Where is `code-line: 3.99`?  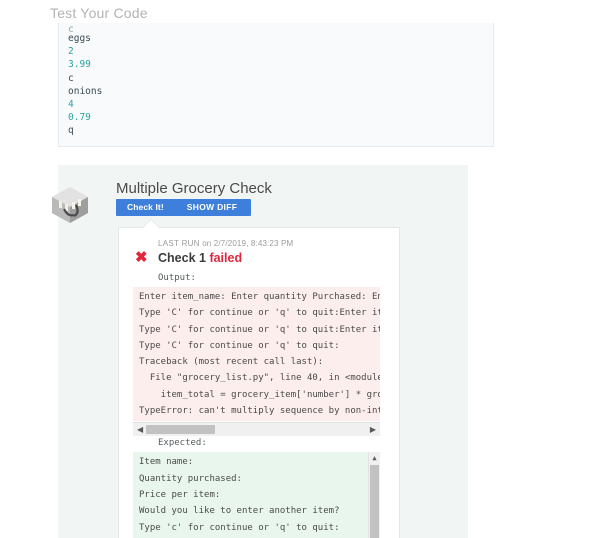
code-line: 3.99 is located at coordinates (79, 65).